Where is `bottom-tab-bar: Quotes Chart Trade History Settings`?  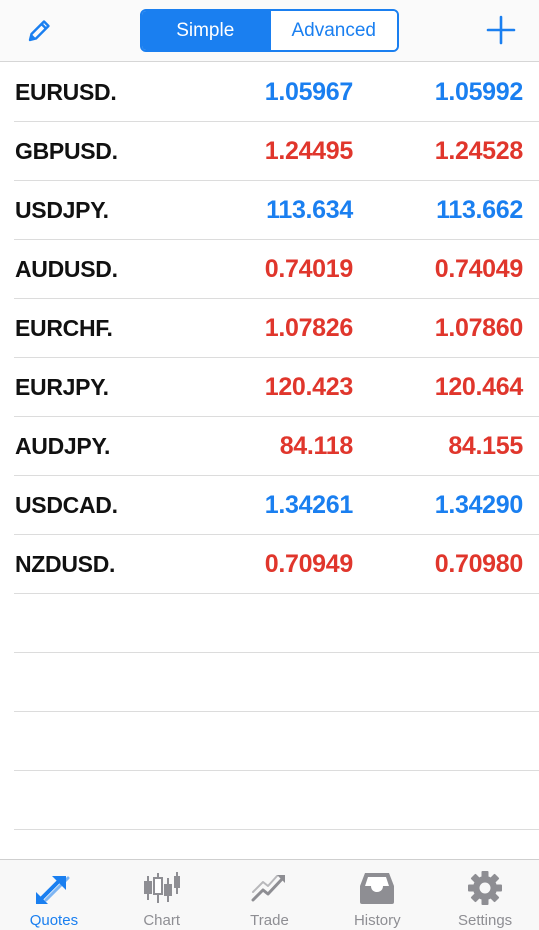
bottom-tab-bar: Quotes Chart Trade History Settings is located at coordinates (269, 894).